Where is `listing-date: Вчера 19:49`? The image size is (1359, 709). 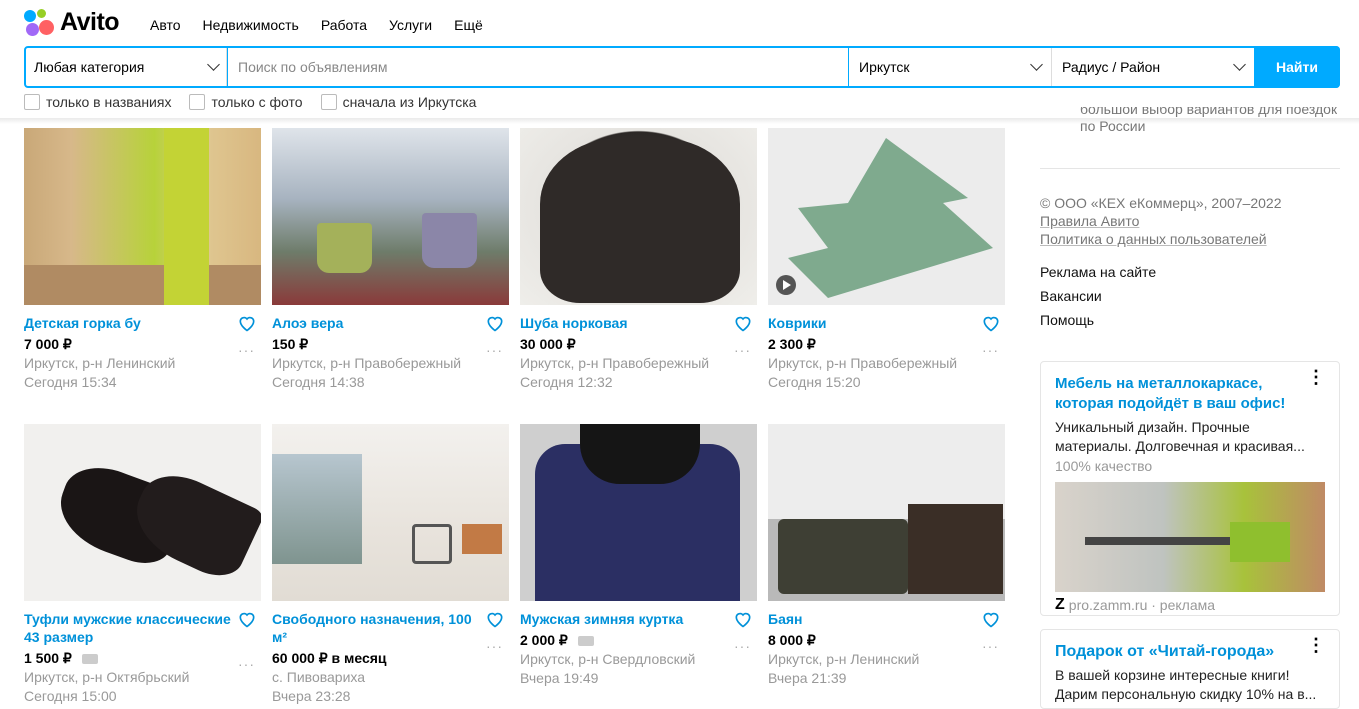
listing-date: Вчера 19:49 is located at coordinates (559, 678).